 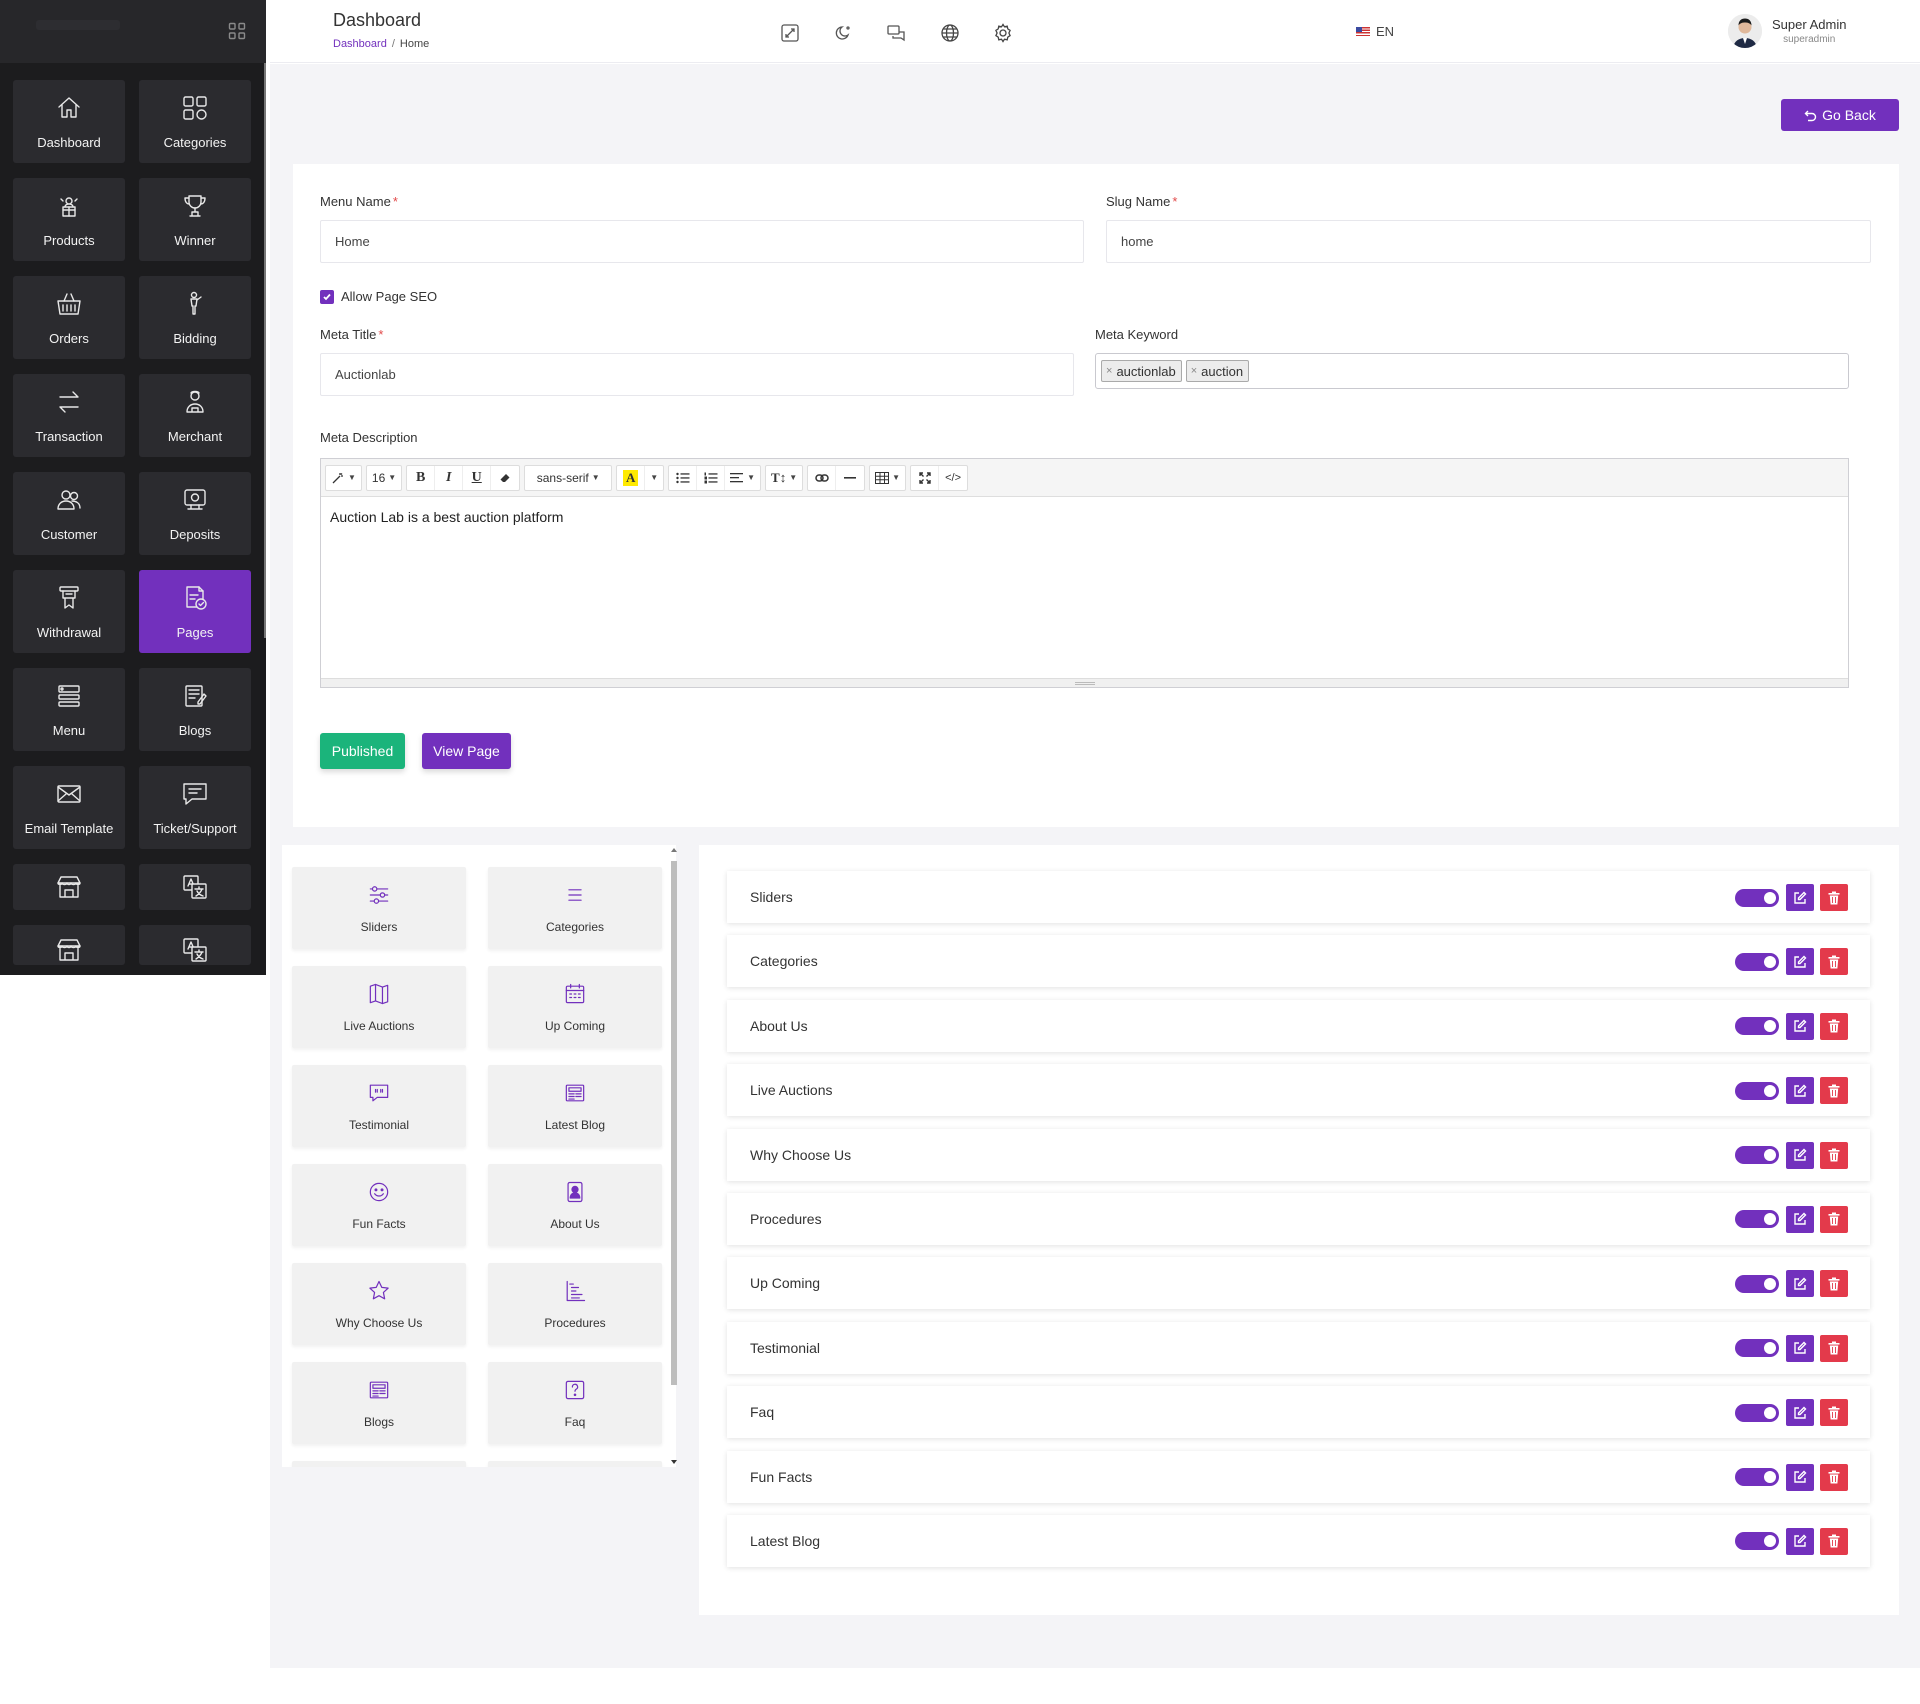 What do you see at coordinates (1084, 682) in the screenshot?
I see `editor-resize-handle` at bounding box center [1084, 682].